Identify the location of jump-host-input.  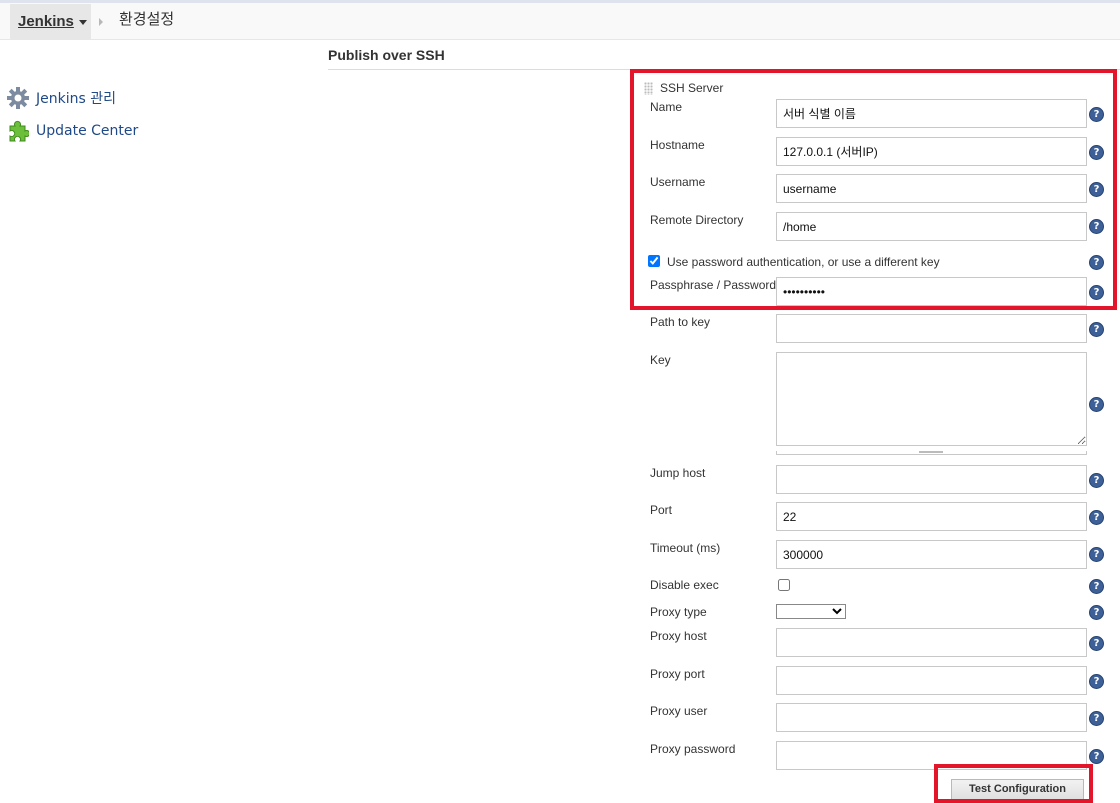
(931, 479).